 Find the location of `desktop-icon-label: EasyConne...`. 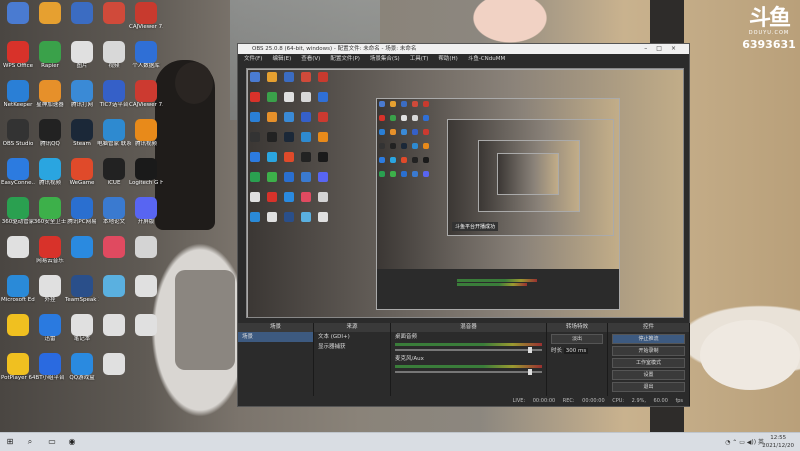

desktop-icon-label: EasyConne... is located at coordinates (18, 183).